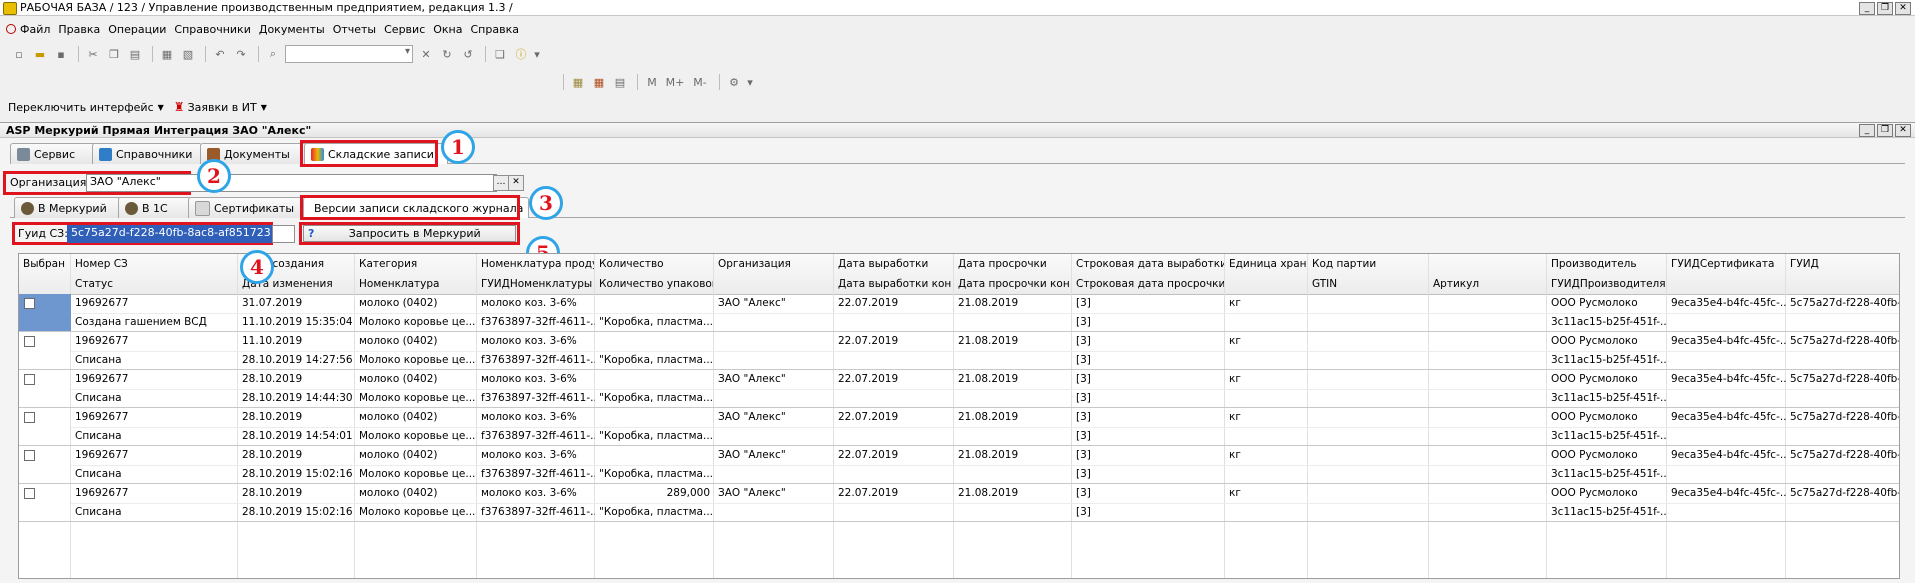 This screenshot has height=583, width=1915. I want to click on menu-reports: Отчеты, so click(354, 29).